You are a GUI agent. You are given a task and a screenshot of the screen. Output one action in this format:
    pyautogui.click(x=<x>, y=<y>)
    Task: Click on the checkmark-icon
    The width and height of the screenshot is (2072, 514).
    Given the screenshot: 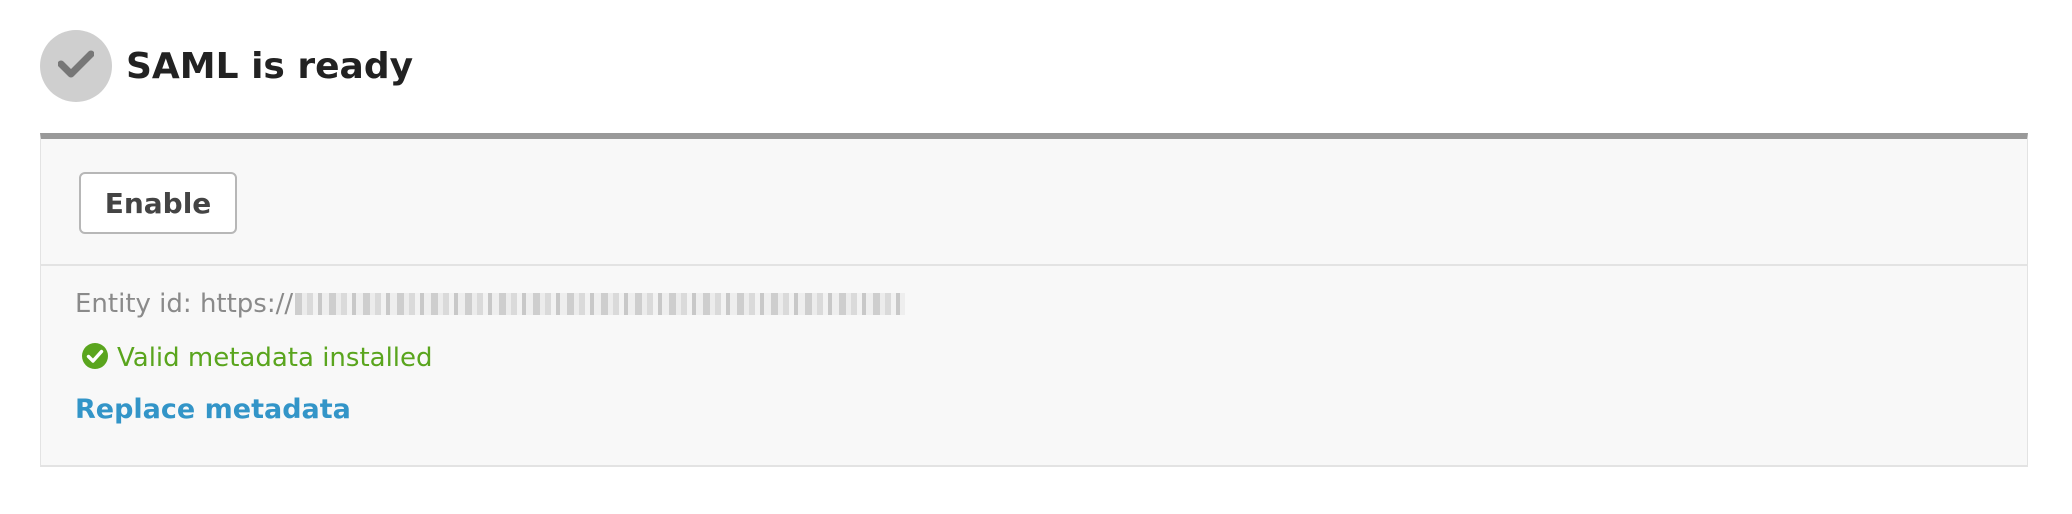 What is the action you would take?
    pyautogui.click(x=76, y=66)
    